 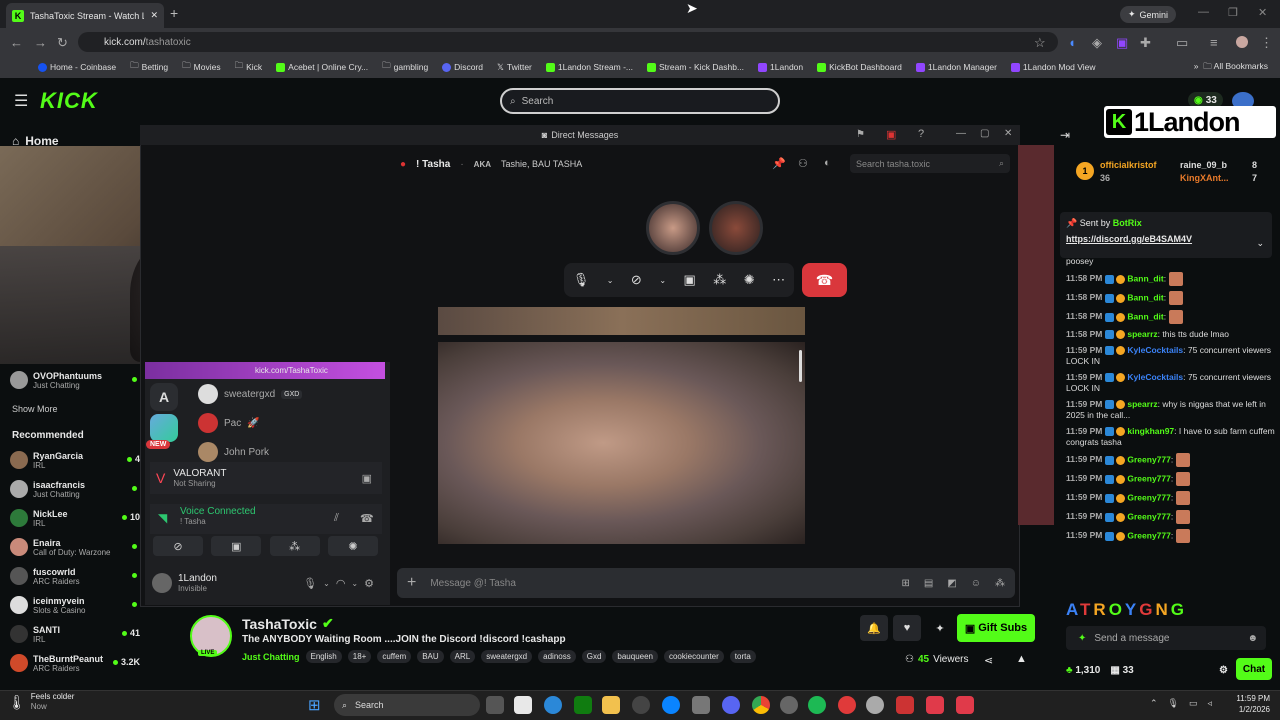 I want to click on screen-share-button: ▣, so click(x=236, y=546).